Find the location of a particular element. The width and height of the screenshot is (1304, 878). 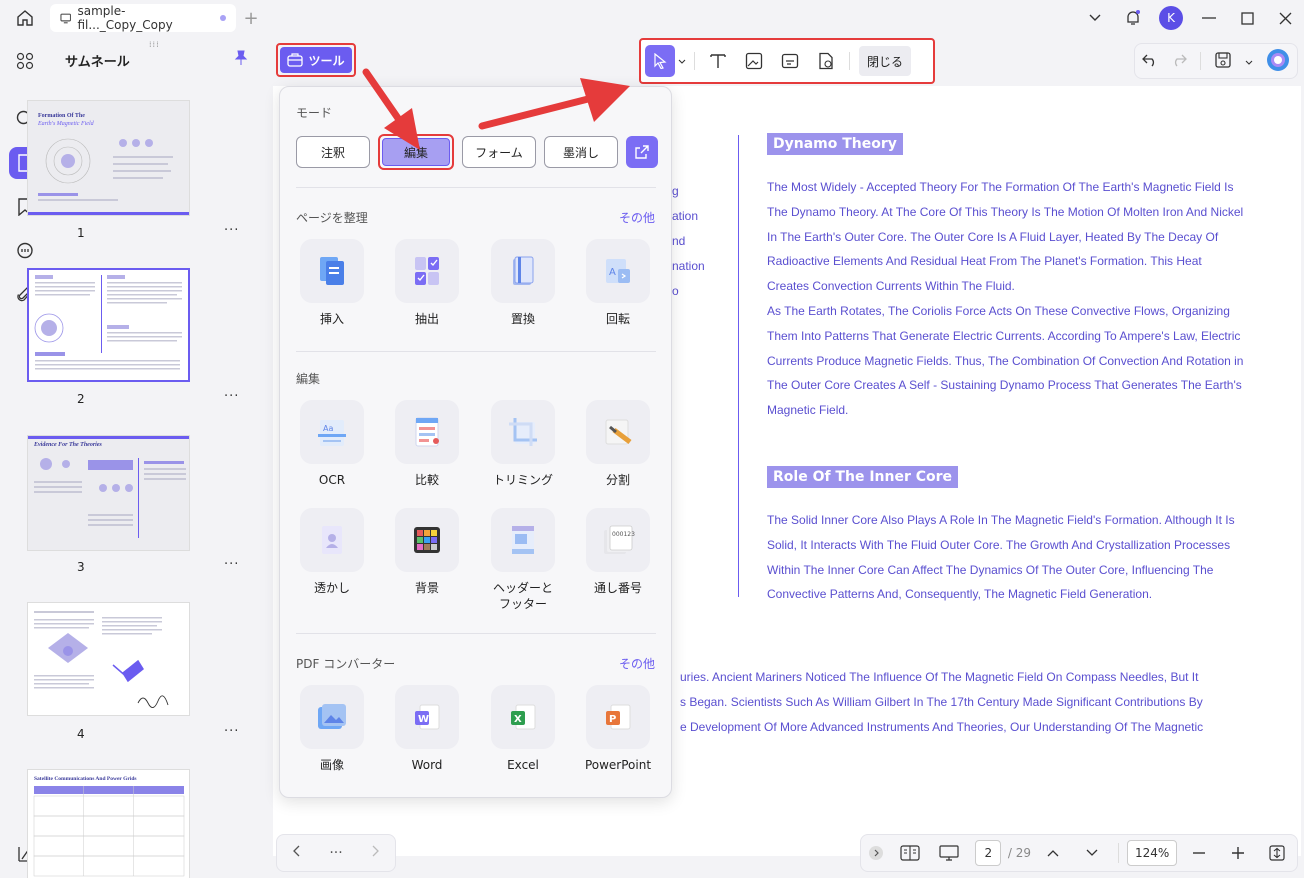

mode-edit-button: 編集 is located at coordinates (416, 152).